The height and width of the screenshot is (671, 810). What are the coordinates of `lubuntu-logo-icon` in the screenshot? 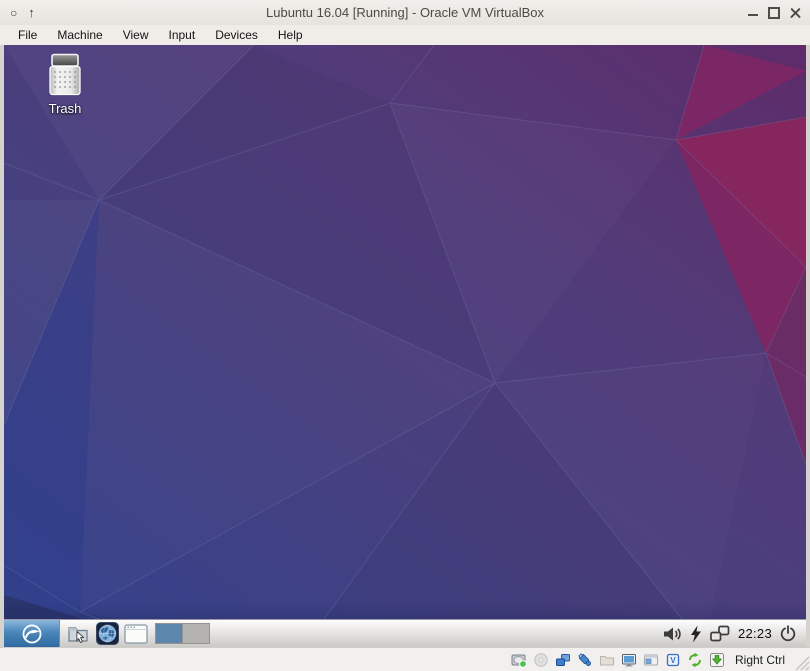 It's located at (31, 633).